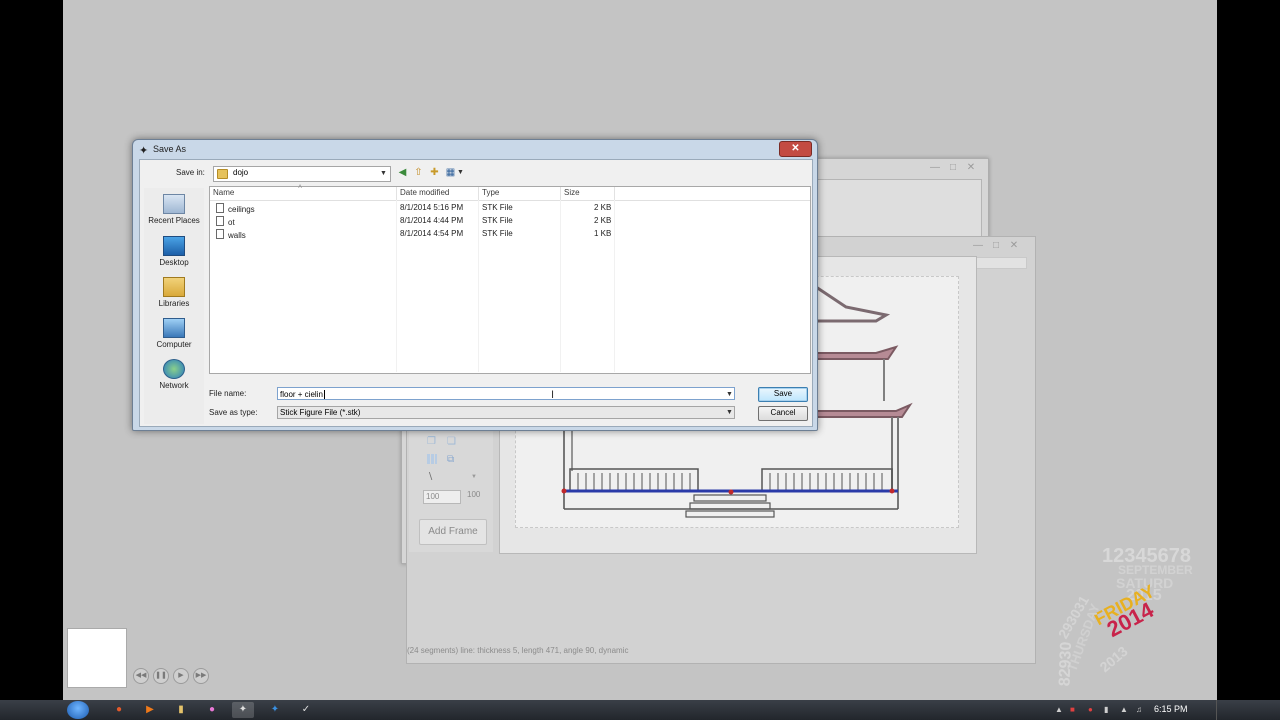 The height and width of the screenshot is (720, 1280). What do you see at coordinates (324, 394) in the screenshot?
I see `text-cursor` at bounding box center [324, 394].